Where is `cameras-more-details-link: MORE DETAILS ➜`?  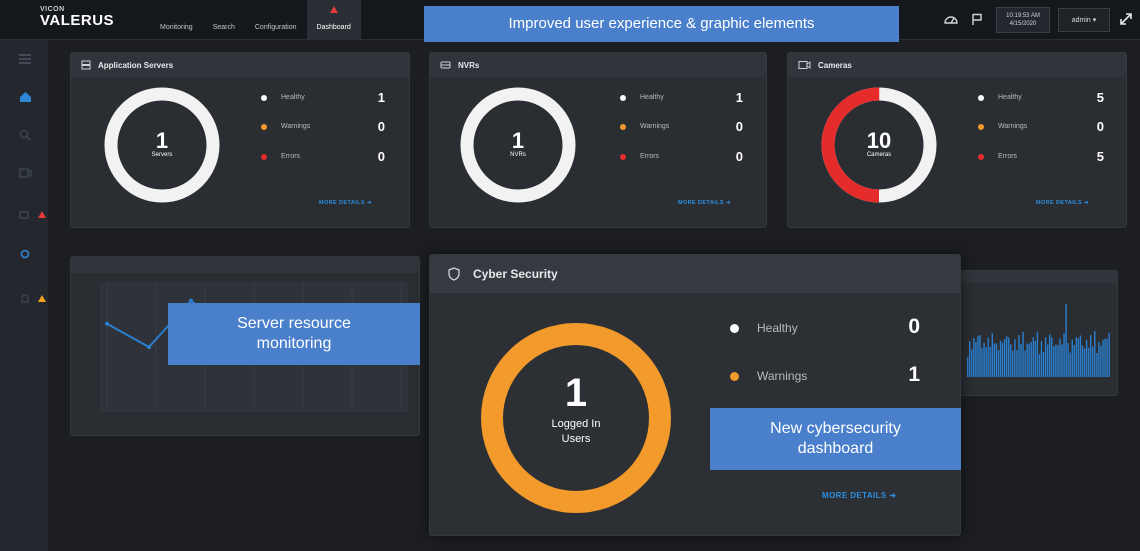
cameras-more-details-link: MORE DETAILS ➜ is located at coordinates (1062, 203).